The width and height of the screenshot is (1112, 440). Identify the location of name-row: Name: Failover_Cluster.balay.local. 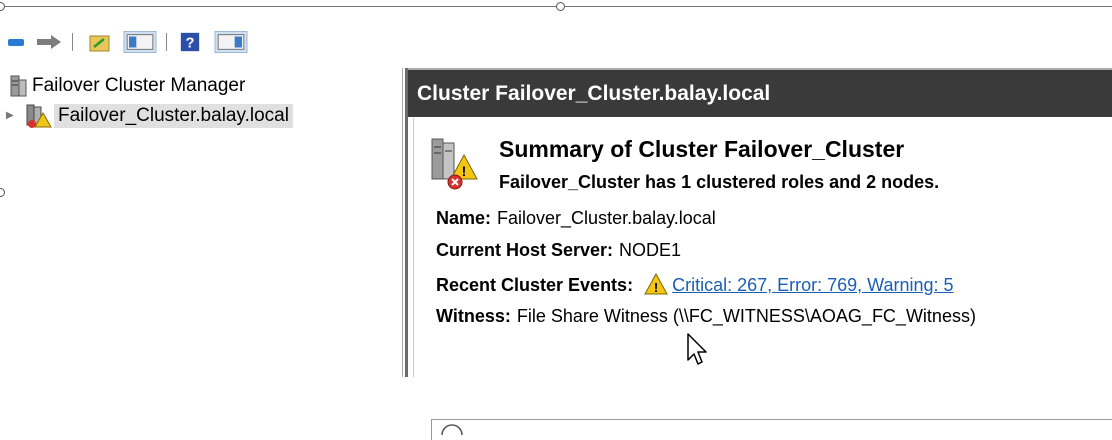
(576, 218).